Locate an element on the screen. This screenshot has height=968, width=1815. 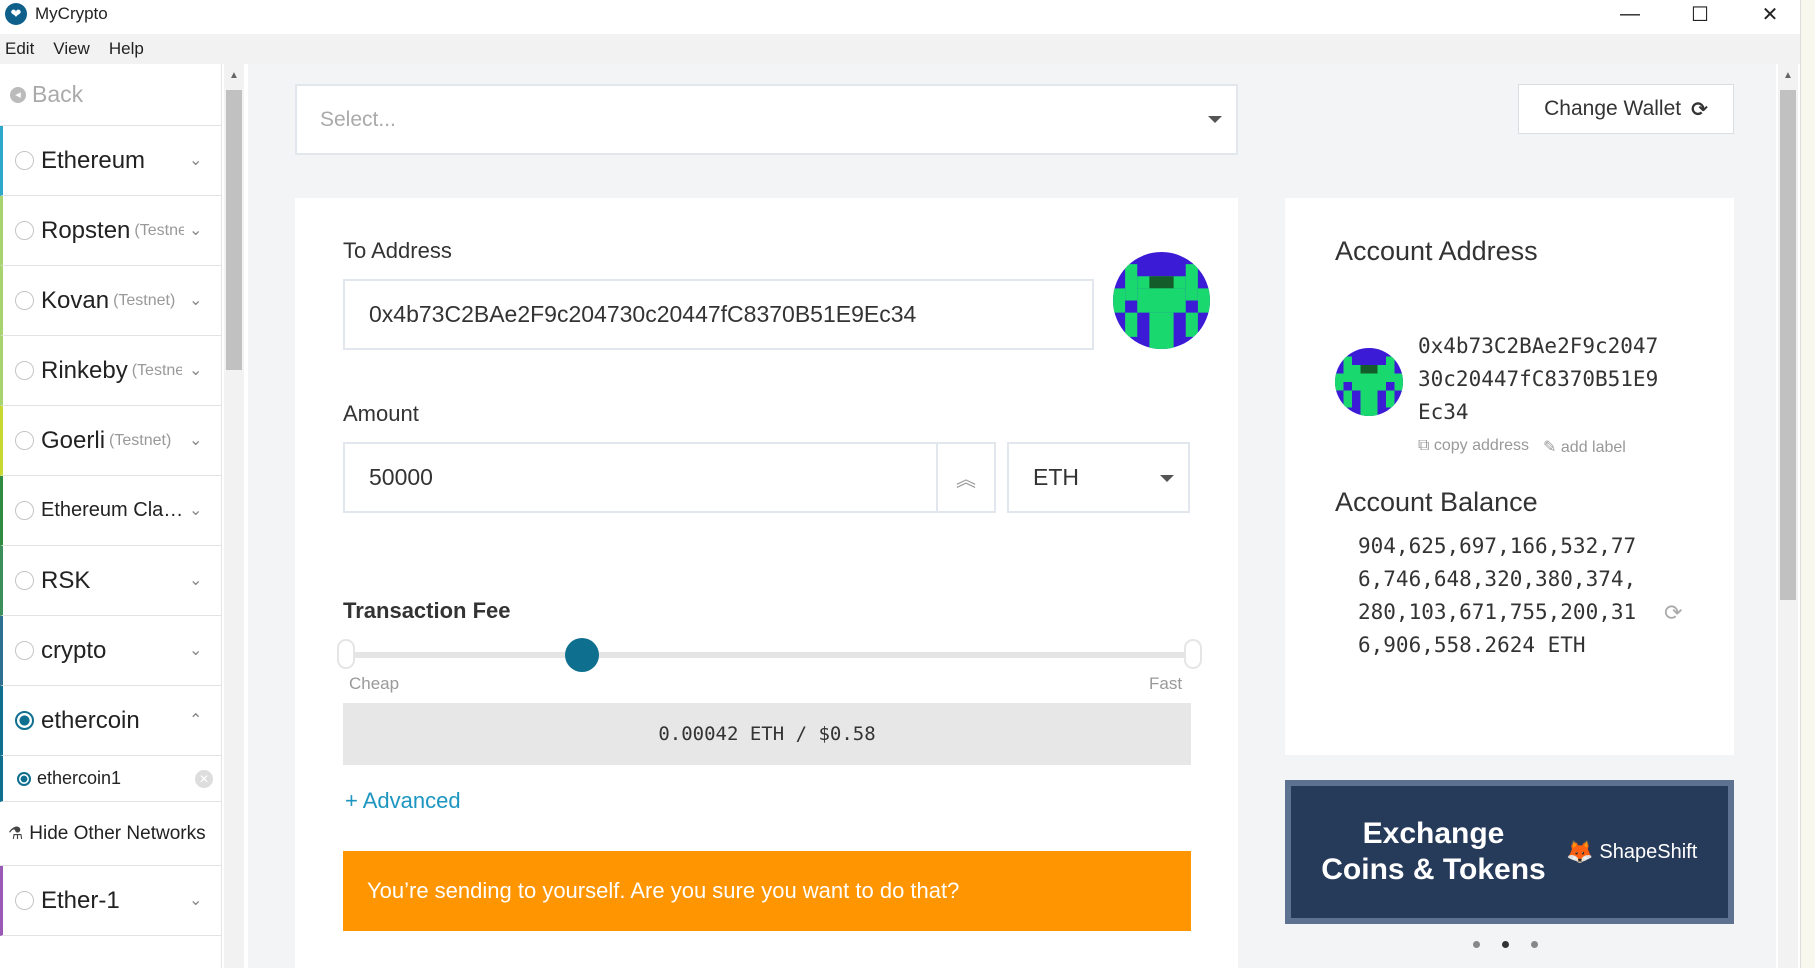
fee-value: 0.00042 ETH / $0.58 is located at coordinates (767, 734).